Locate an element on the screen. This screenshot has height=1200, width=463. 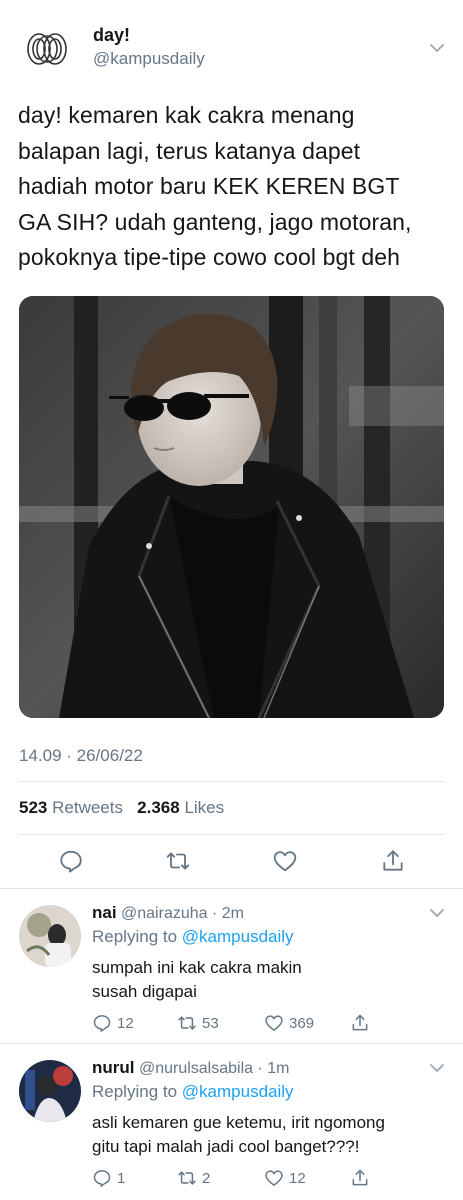
user-handle: @kampusdaily is located at coordinates (149, 59).